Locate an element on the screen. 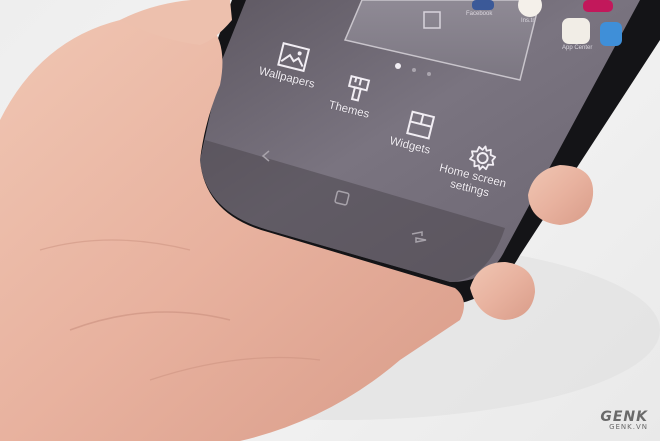 The width and height of the screenshot is (660, 441). back-key-icon is located at coordinates (266, 158).